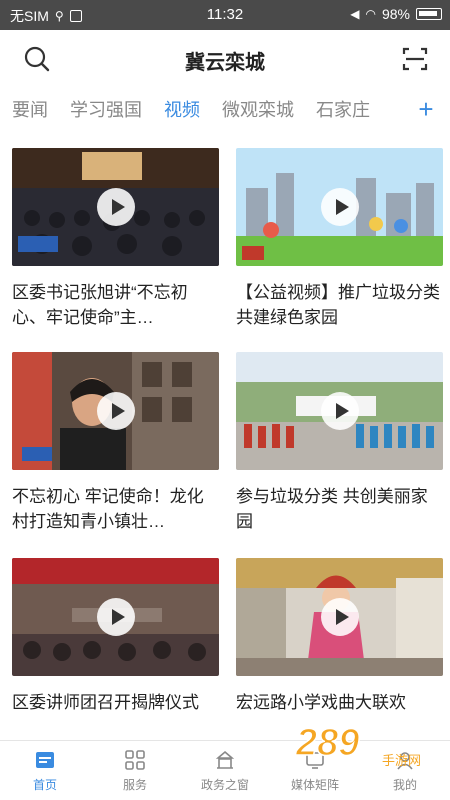  I want to click on nav-label: 媒体矩阵, so click(314, 785).